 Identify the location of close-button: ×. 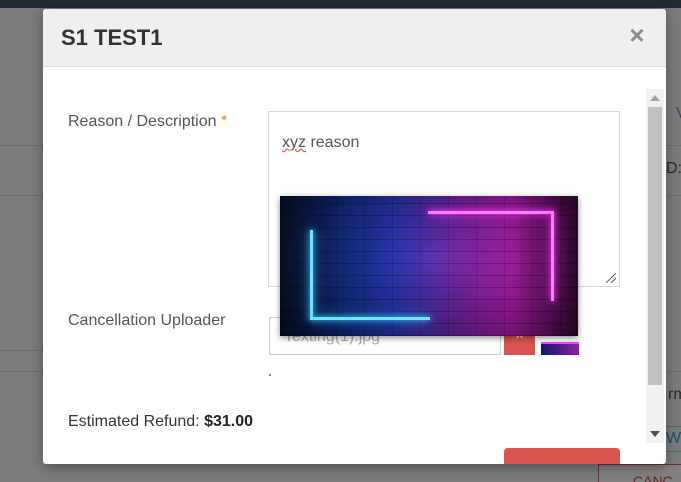
(637, 35).